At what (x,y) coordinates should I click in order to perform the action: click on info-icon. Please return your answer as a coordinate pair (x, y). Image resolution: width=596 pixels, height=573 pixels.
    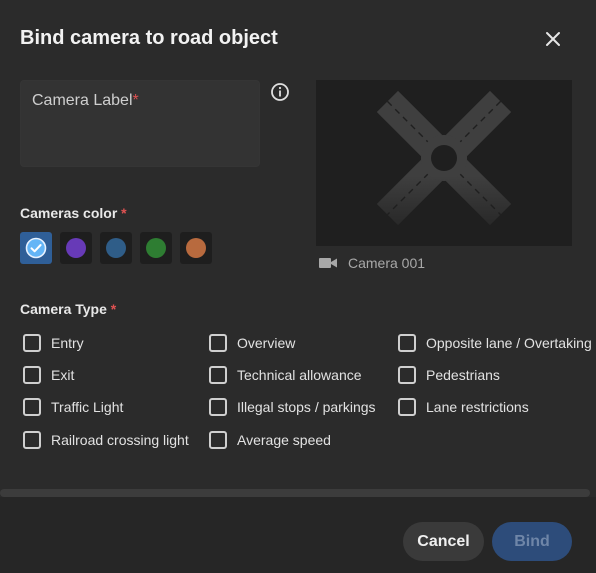
    Looking at the image, I should click on (280, 92).